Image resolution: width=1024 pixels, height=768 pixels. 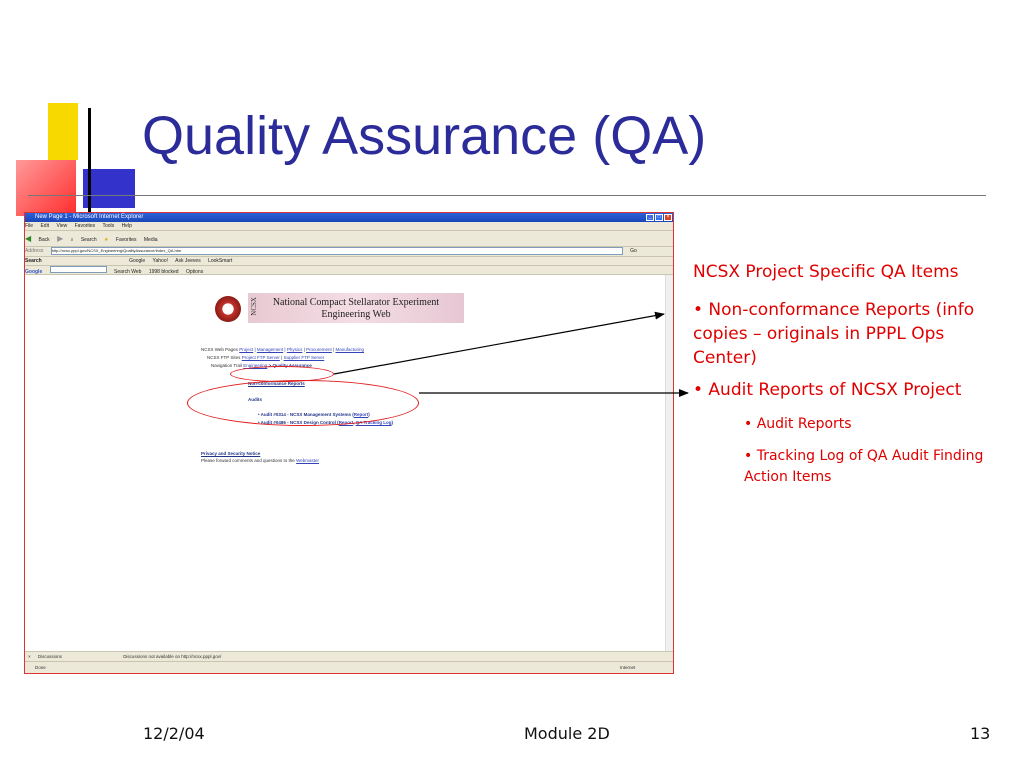 What do you see at coordinates (826, 272) in the screenshot?
I see `qa-items-heading: NCSX Project Specific QA Items` at bounding box center [826, 272].